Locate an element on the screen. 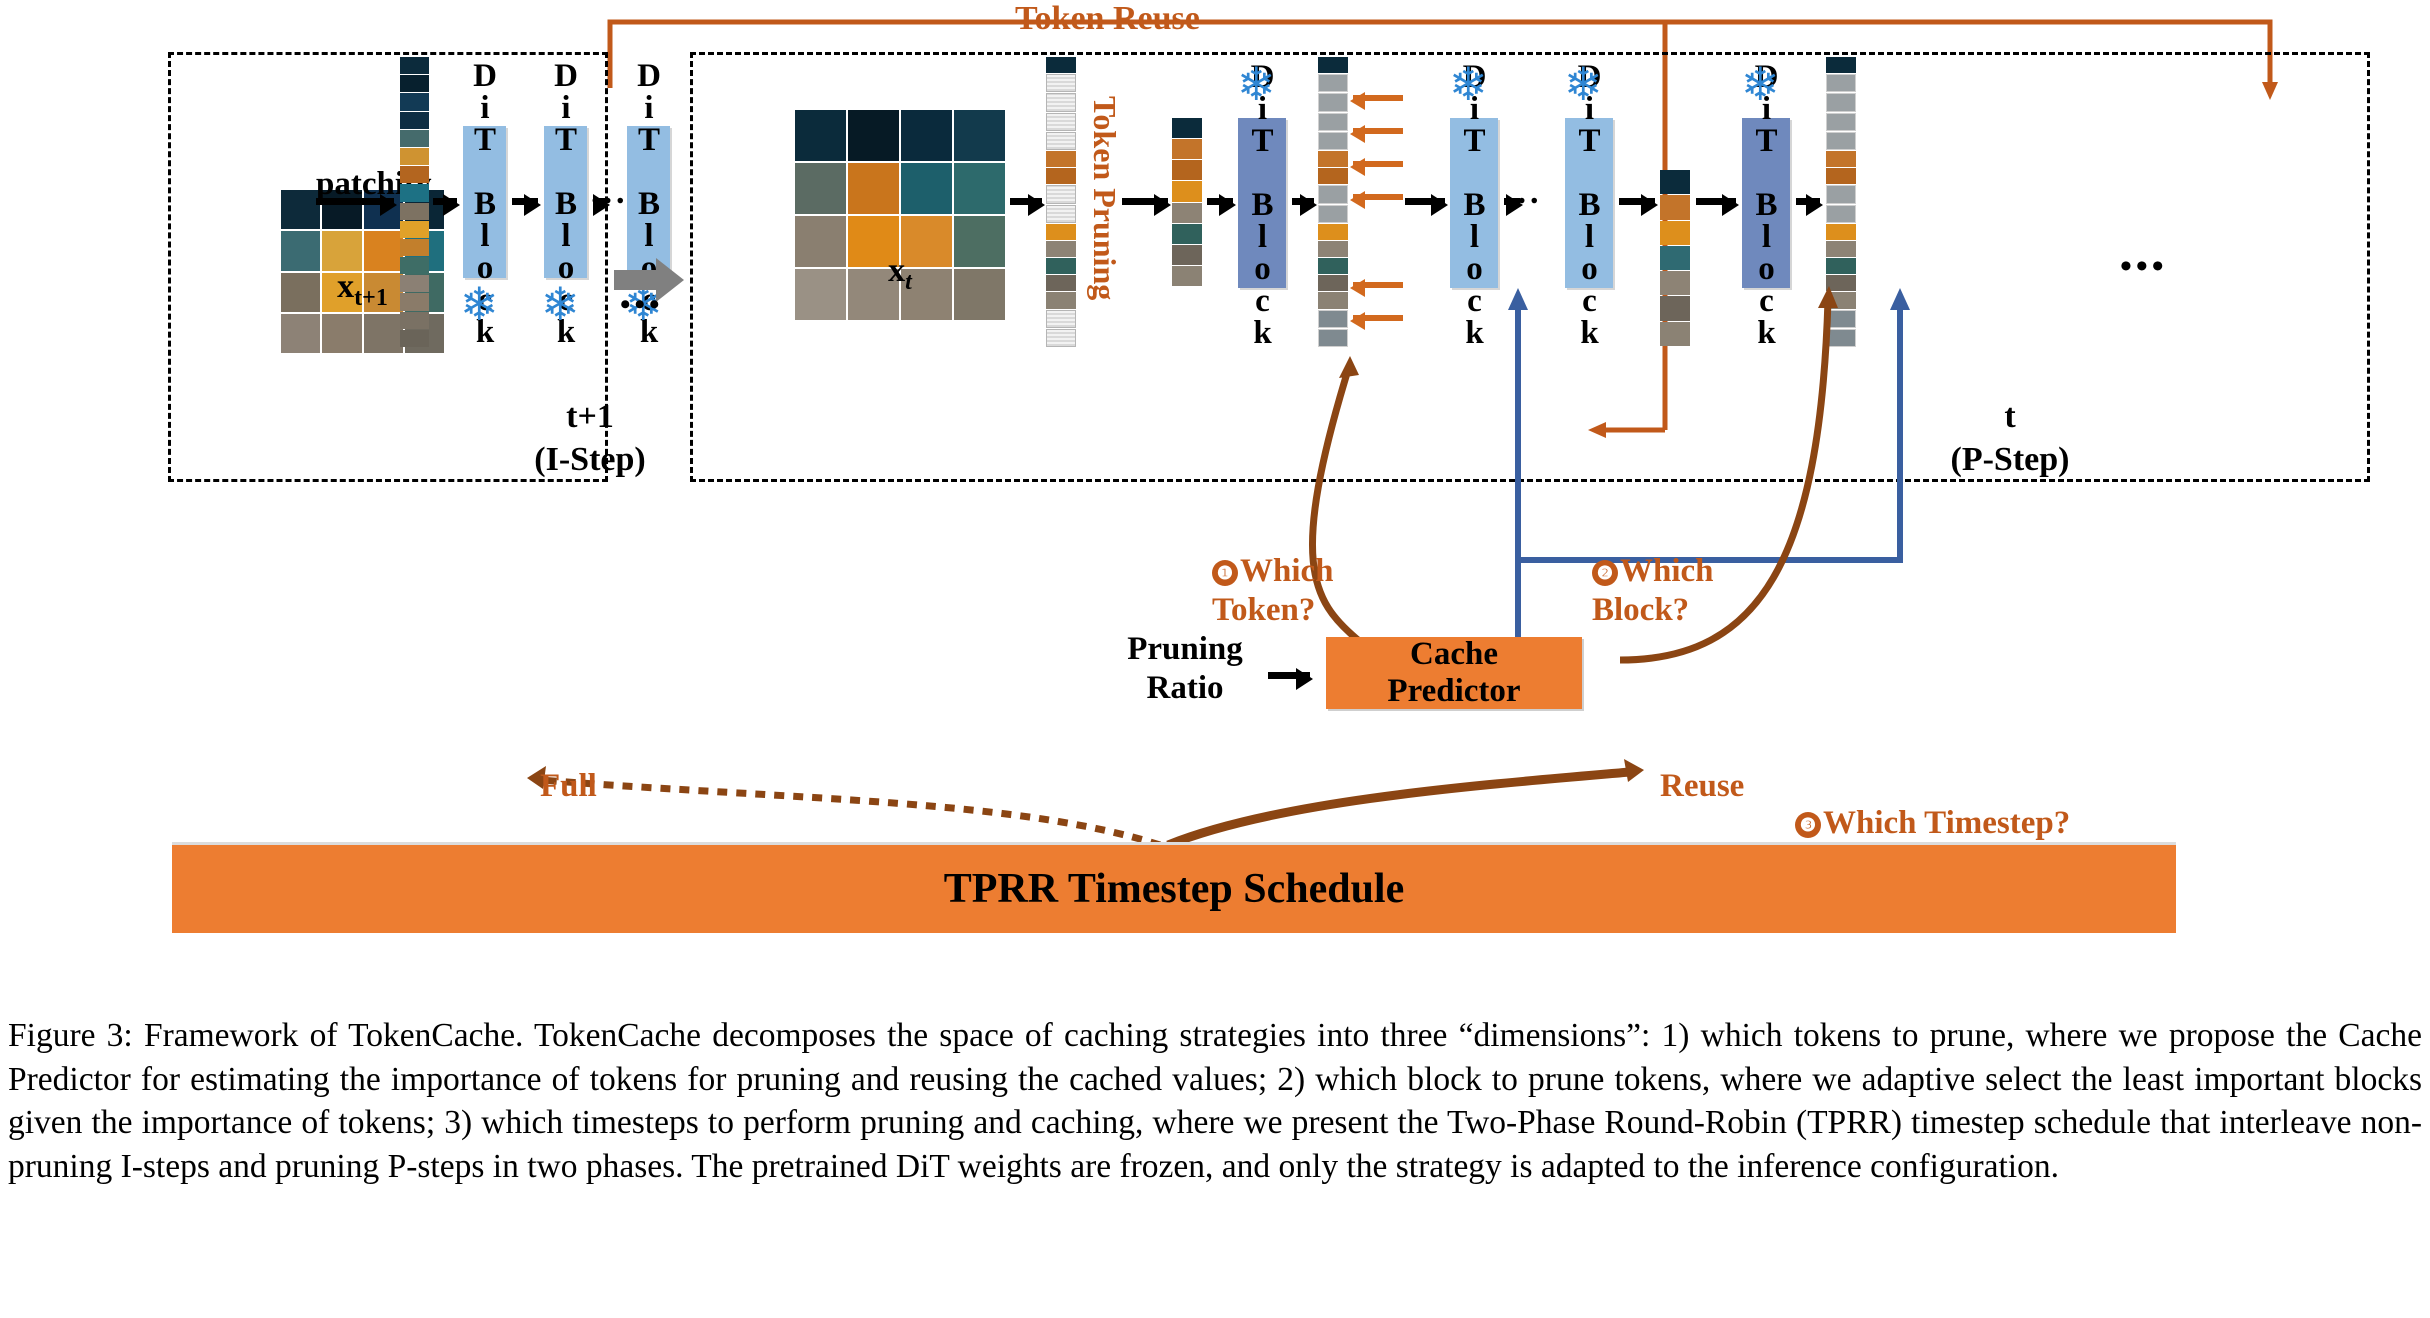 The image size is (2430, 1318). token-pruning-arrow is located at coordinates (1146, 205).